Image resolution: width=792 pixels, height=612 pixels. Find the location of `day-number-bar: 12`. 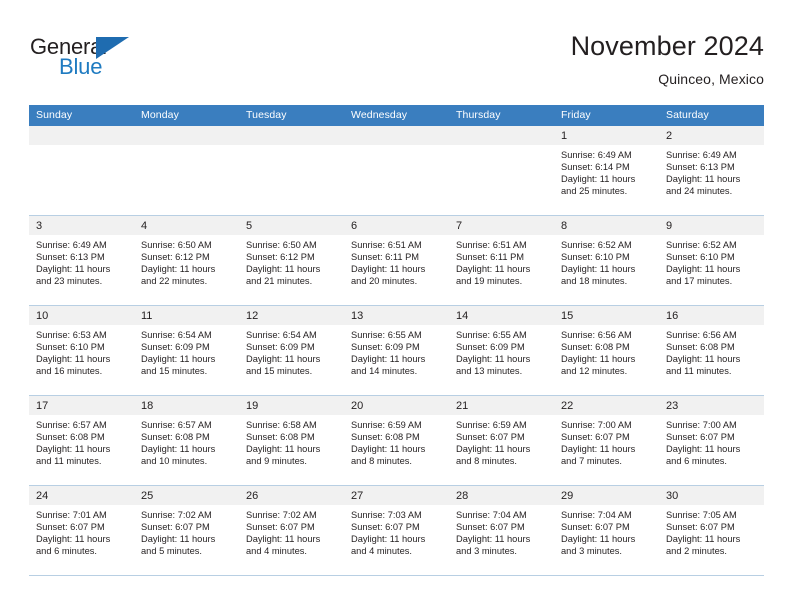

day-number-bar: 12 is located at coordinates (291, 315).